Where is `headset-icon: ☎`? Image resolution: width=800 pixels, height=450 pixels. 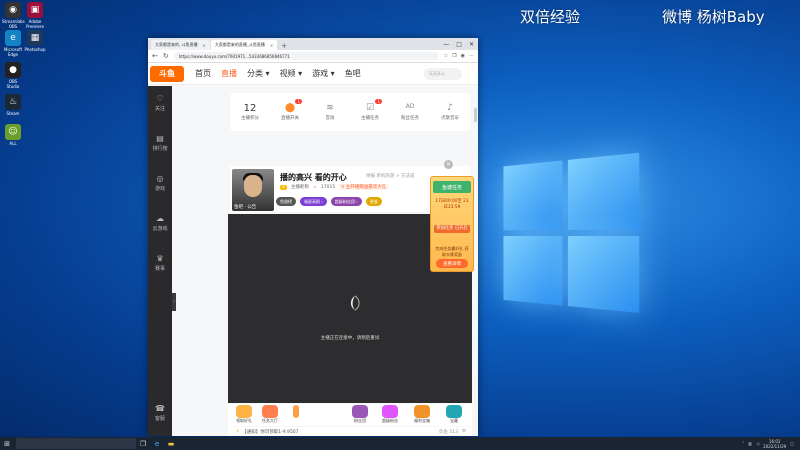 headset-icon: ☎ is located at coordinates (160, 408).